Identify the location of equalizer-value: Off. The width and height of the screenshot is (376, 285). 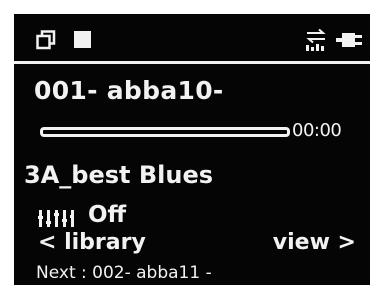
(107, 215).